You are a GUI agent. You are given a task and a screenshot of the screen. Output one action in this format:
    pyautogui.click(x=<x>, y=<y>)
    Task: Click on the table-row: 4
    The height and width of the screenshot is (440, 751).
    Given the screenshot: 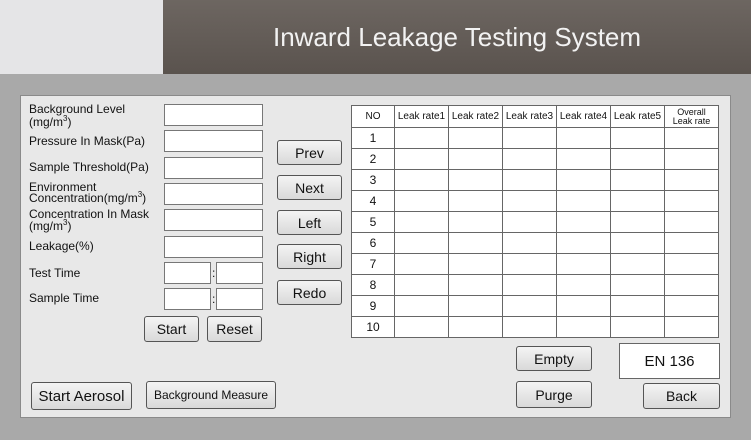 What is the action you would take?
    pyautogui.click(x=535, y=201)
    